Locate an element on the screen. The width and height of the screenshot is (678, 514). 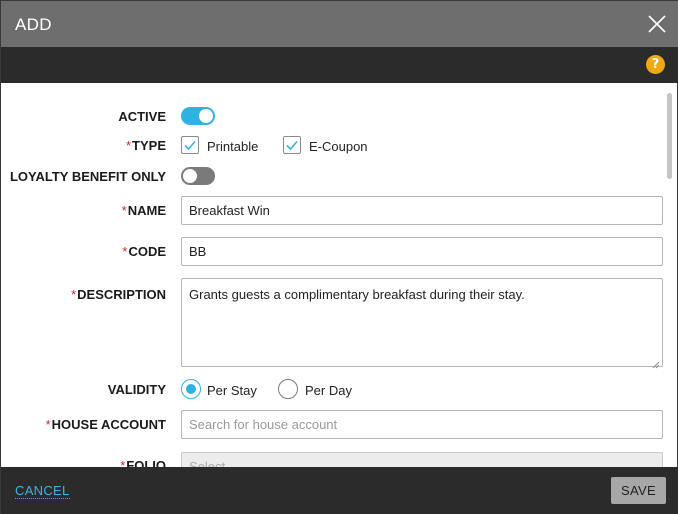
ecoupon-label: E-Coupon is located at coordinates (338, 146).